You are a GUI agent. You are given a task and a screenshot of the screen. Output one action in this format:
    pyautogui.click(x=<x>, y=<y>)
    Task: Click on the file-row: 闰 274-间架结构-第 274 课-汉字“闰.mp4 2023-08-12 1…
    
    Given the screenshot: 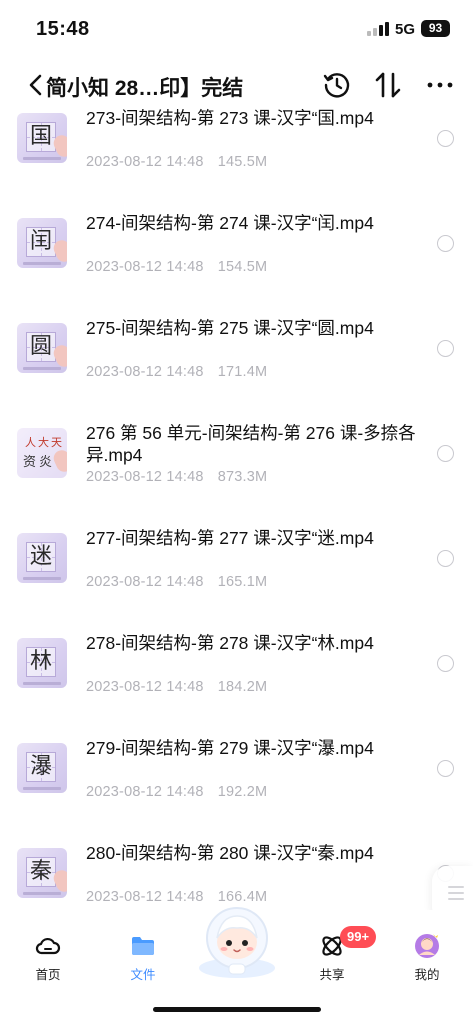 What is the action you would take?
    pyautogui.click(x=236, y=265)
    